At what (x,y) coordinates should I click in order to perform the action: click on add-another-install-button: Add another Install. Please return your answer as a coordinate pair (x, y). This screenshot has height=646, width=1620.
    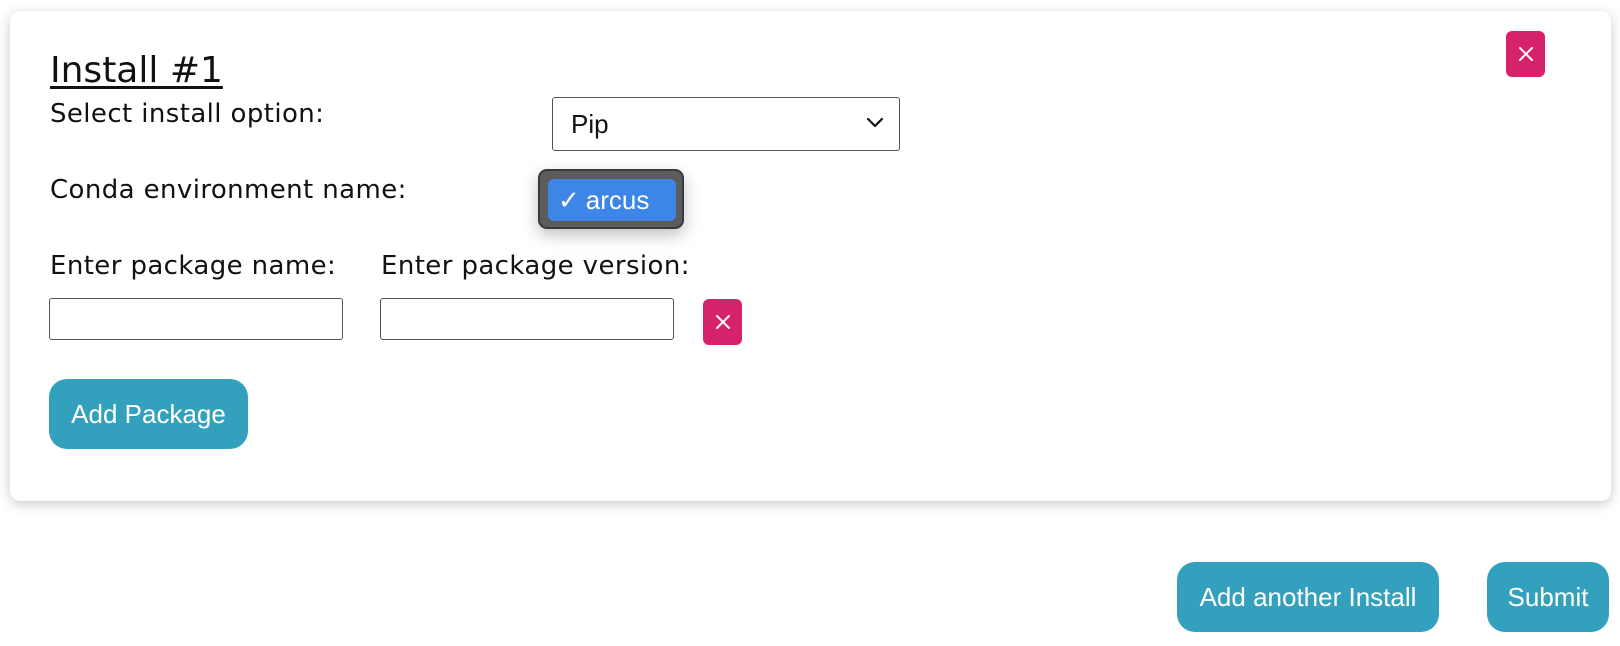
    Looking at the image, I should click on (1308, 597).